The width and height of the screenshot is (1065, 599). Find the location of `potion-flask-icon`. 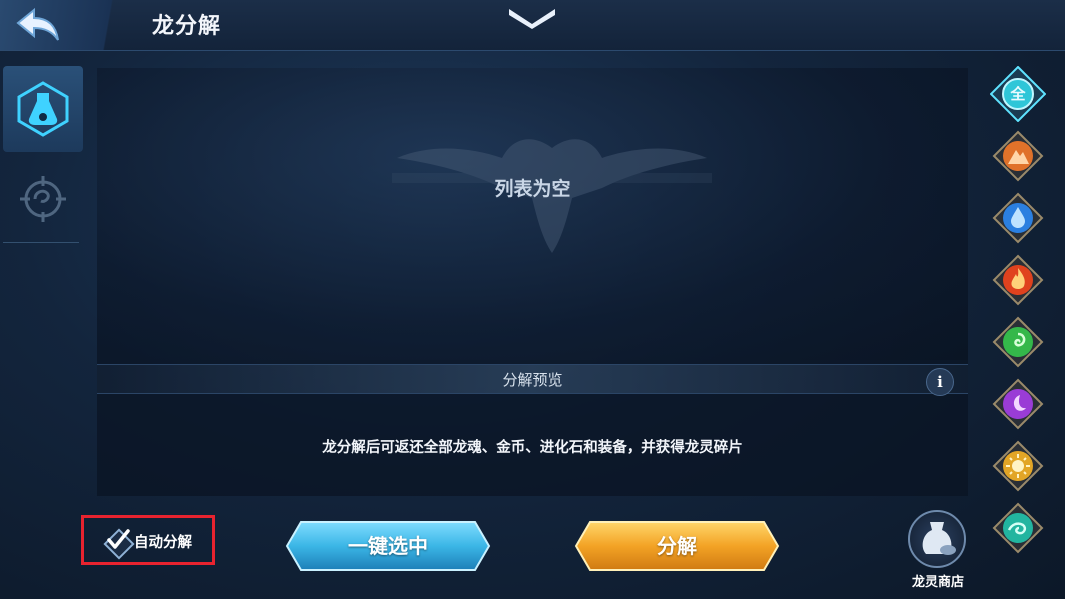

potion-flask-icon is located at coordinates (43, 109).